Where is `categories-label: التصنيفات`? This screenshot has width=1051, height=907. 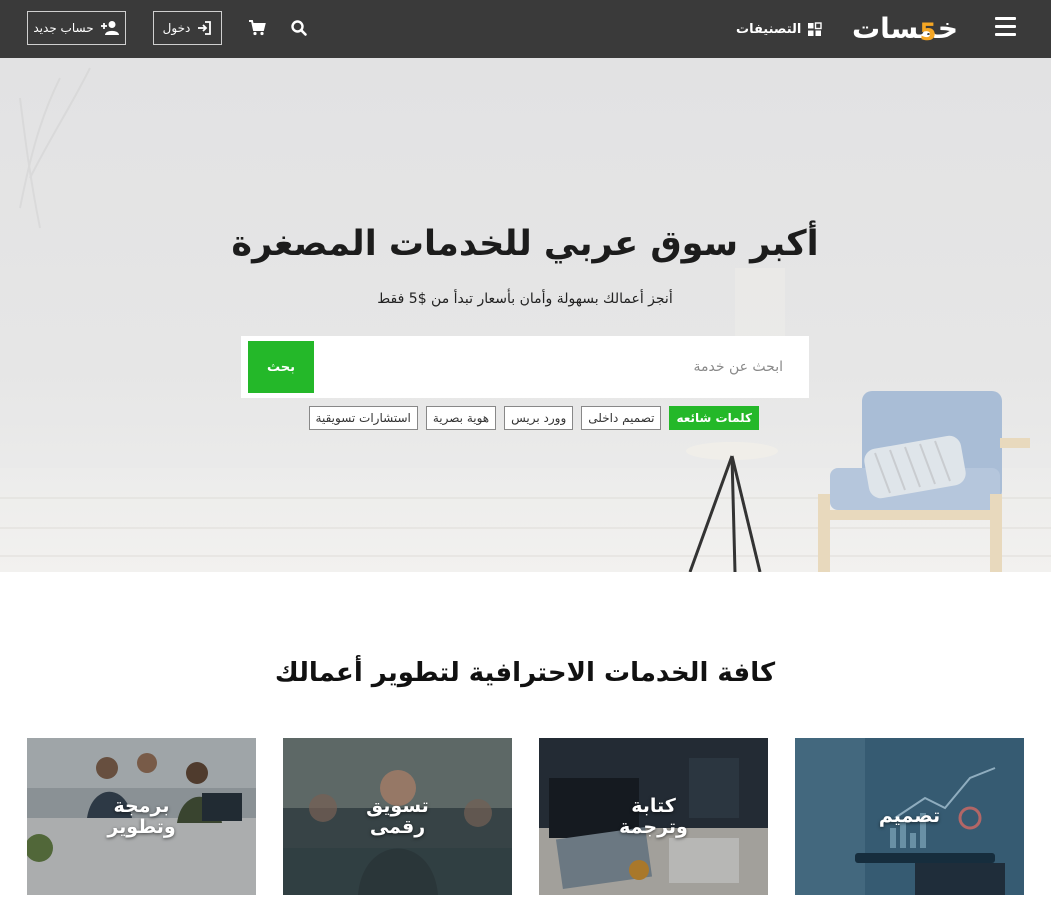
categories-label: التصنيفات is located at coordinates (769, 29).